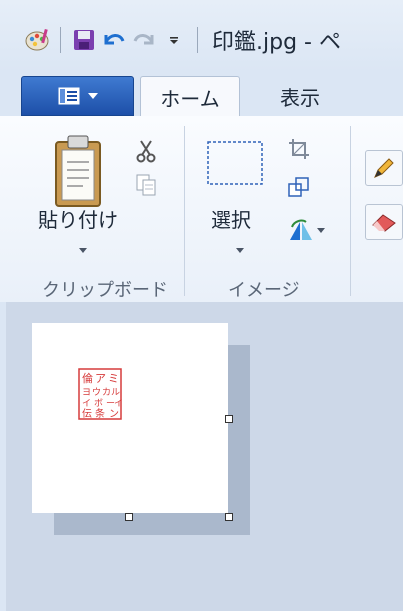 The width and height of the screenshot is (403, 611). I want to click on paste-dropdown-arrow, so click(83, 250).